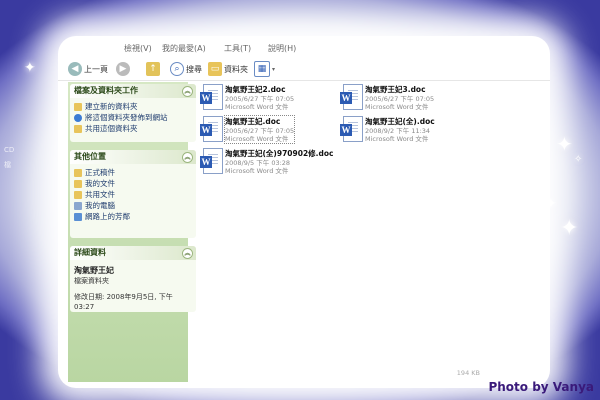  I want to click on folders-button: ▭ 資料夾, so click(228, 69).